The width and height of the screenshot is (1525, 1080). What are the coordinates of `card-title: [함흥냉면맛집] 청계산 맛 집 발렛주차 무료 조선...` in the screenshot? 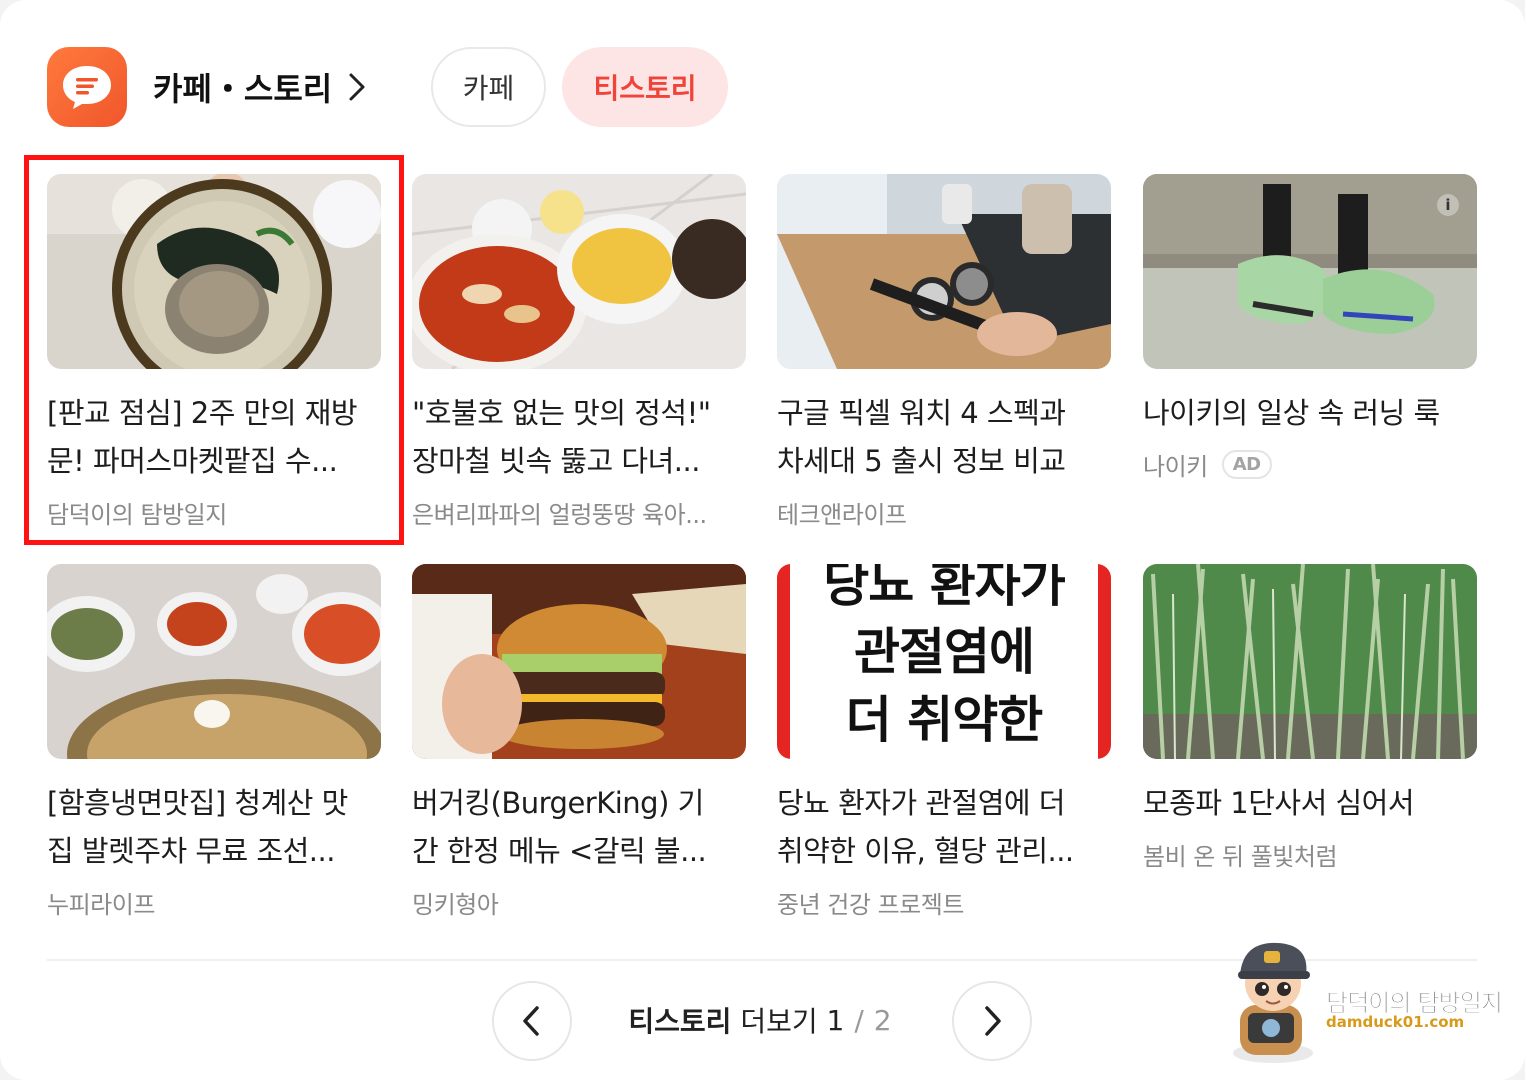 It's located at (197, 827).